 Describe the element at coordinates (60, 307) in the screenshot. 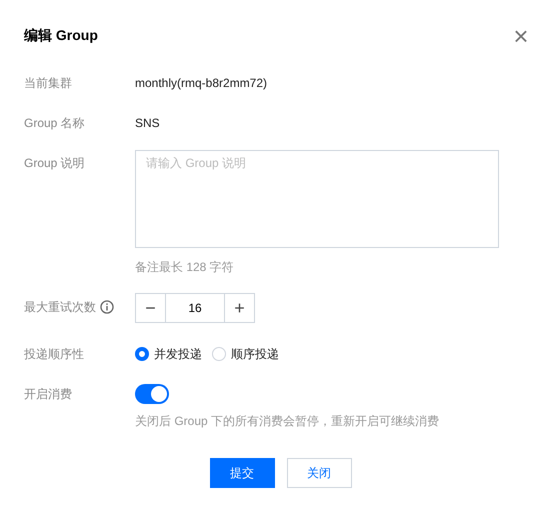

I see `field-label: 最大重试次数` at that location.